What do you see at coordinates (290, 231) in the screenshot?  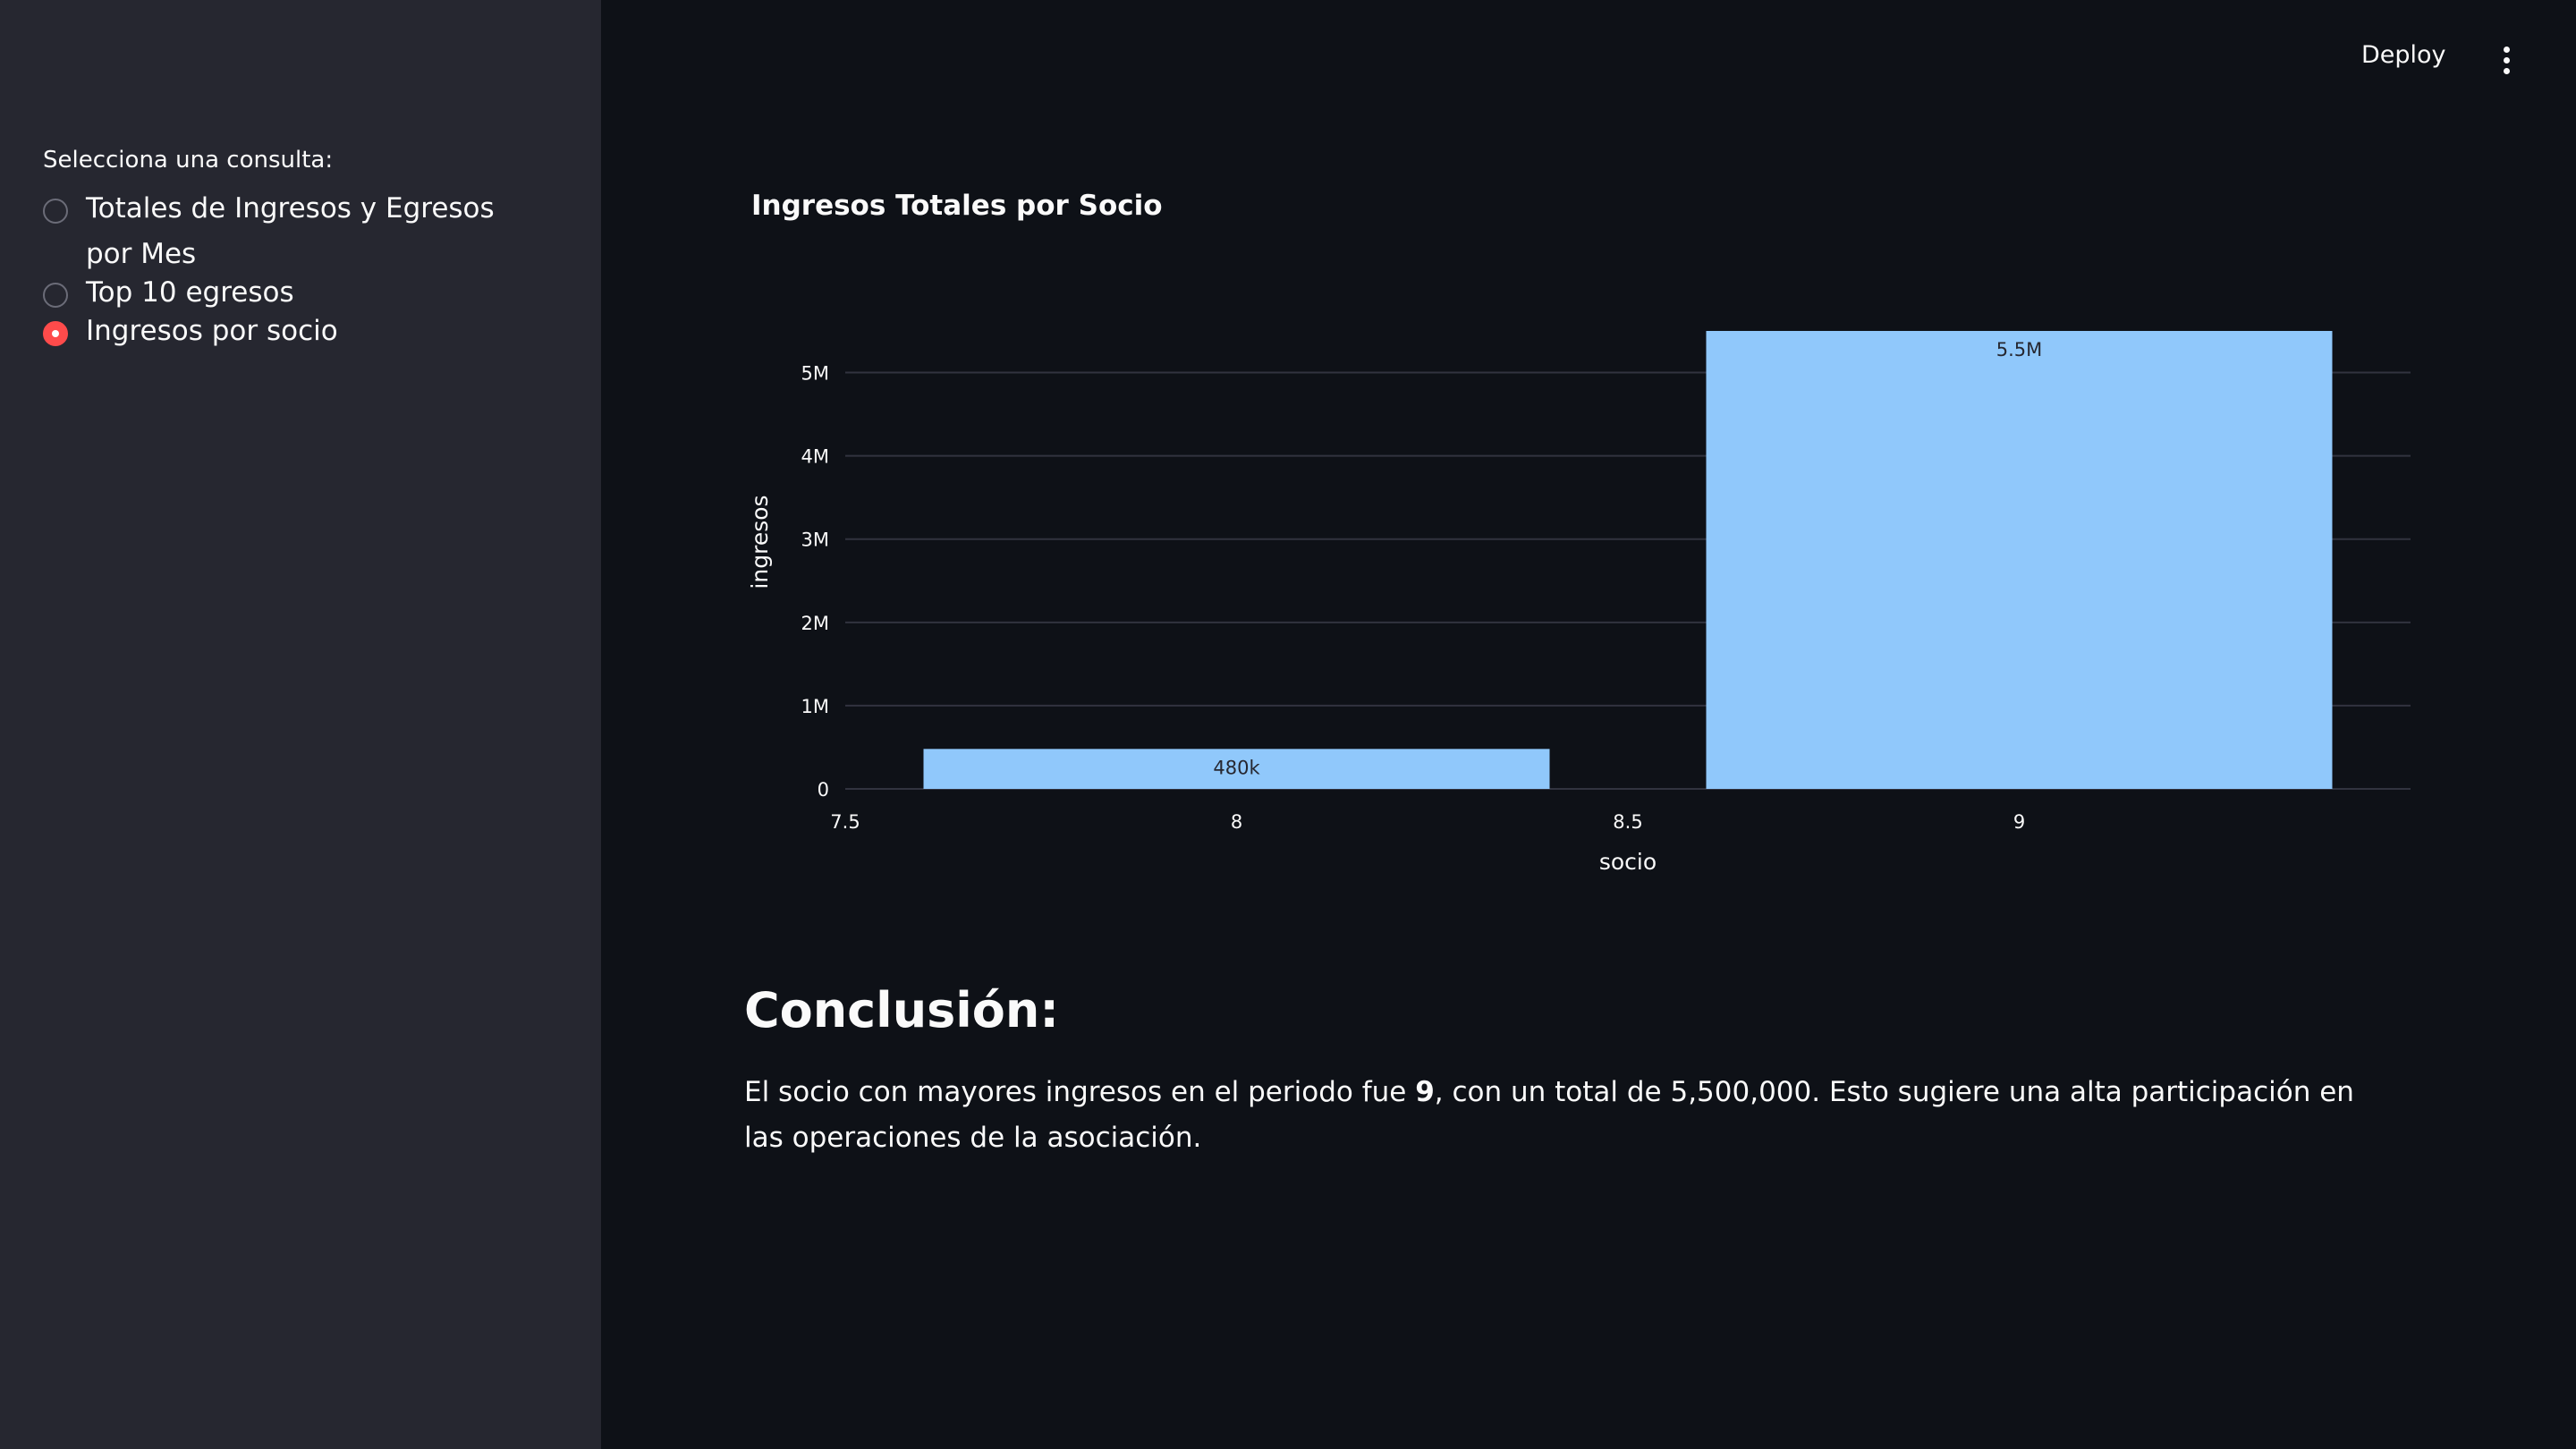 I see `radio-option-label: Totales de Ingresos y Egresos por Mes` at bounding box center [290, 231].